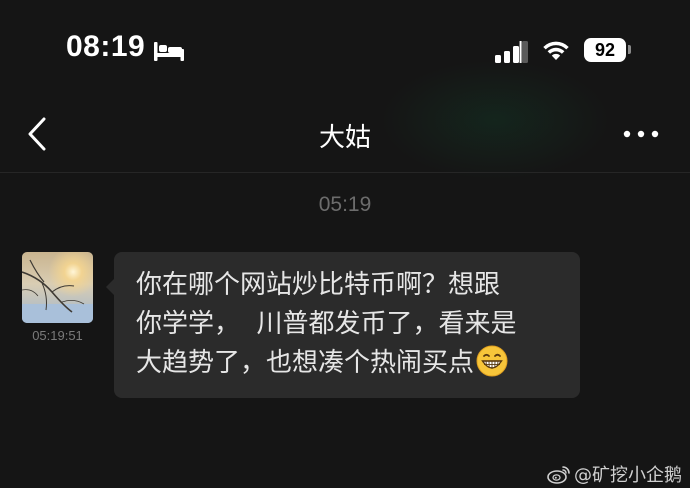  I want to click on grinning-face-icon, so click(492, 361).